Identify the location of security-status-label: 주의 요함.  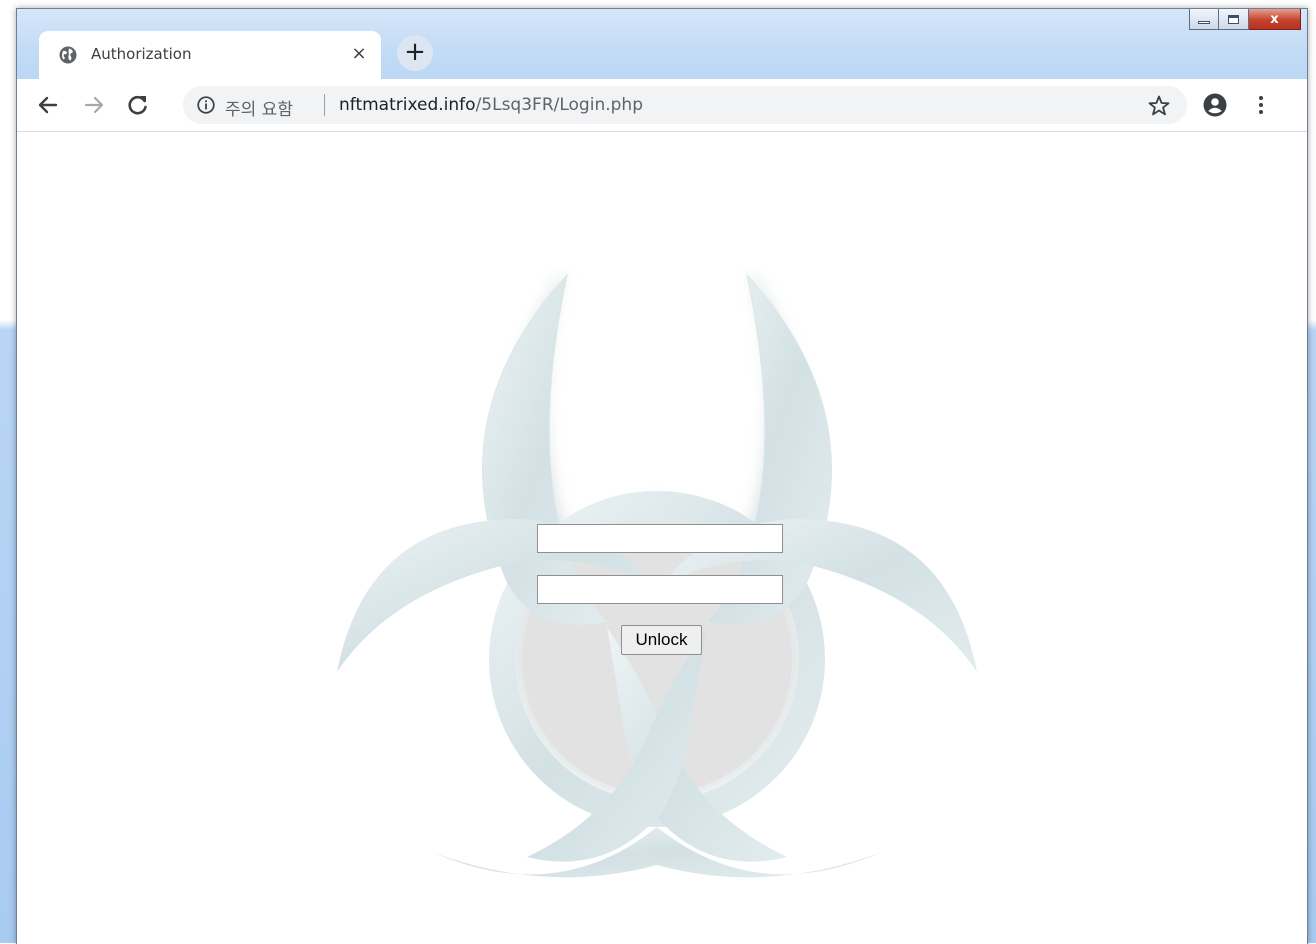
(259, 107).